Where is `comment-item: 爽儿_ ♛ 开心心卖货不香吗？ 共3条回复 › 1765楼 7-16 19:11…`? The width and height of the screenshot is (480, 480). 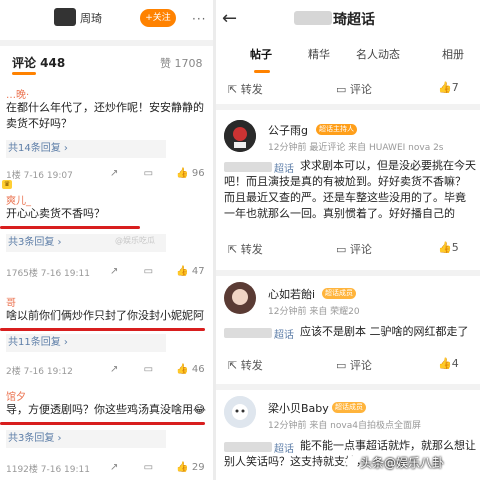
comment-item: 爽儿_ ♛ 开心心卖货不香吗？ 共3条回复 › 1765楼 7-16 19:11… is located at coordinates (107, 229).